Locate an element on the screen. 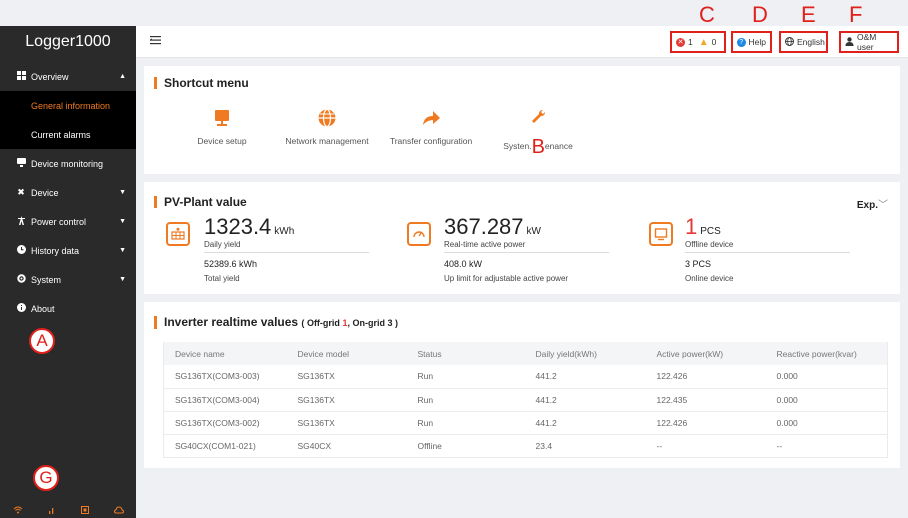 Image resolution: width=908 pixels, height=518 pixels. table-cell: -- is located at coordinates (826, 446).